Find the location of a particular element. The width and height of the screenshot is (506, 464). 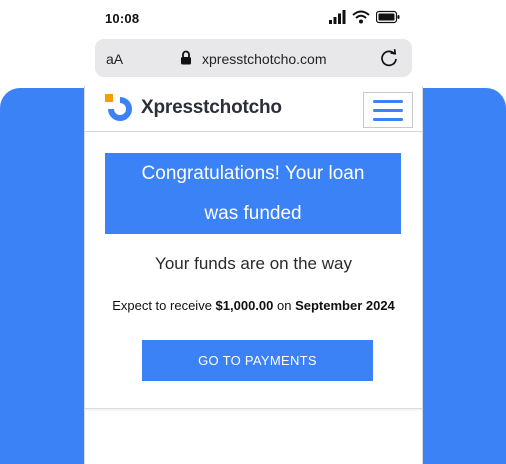

text-size-button: aA is located at coordinates (114, 59).